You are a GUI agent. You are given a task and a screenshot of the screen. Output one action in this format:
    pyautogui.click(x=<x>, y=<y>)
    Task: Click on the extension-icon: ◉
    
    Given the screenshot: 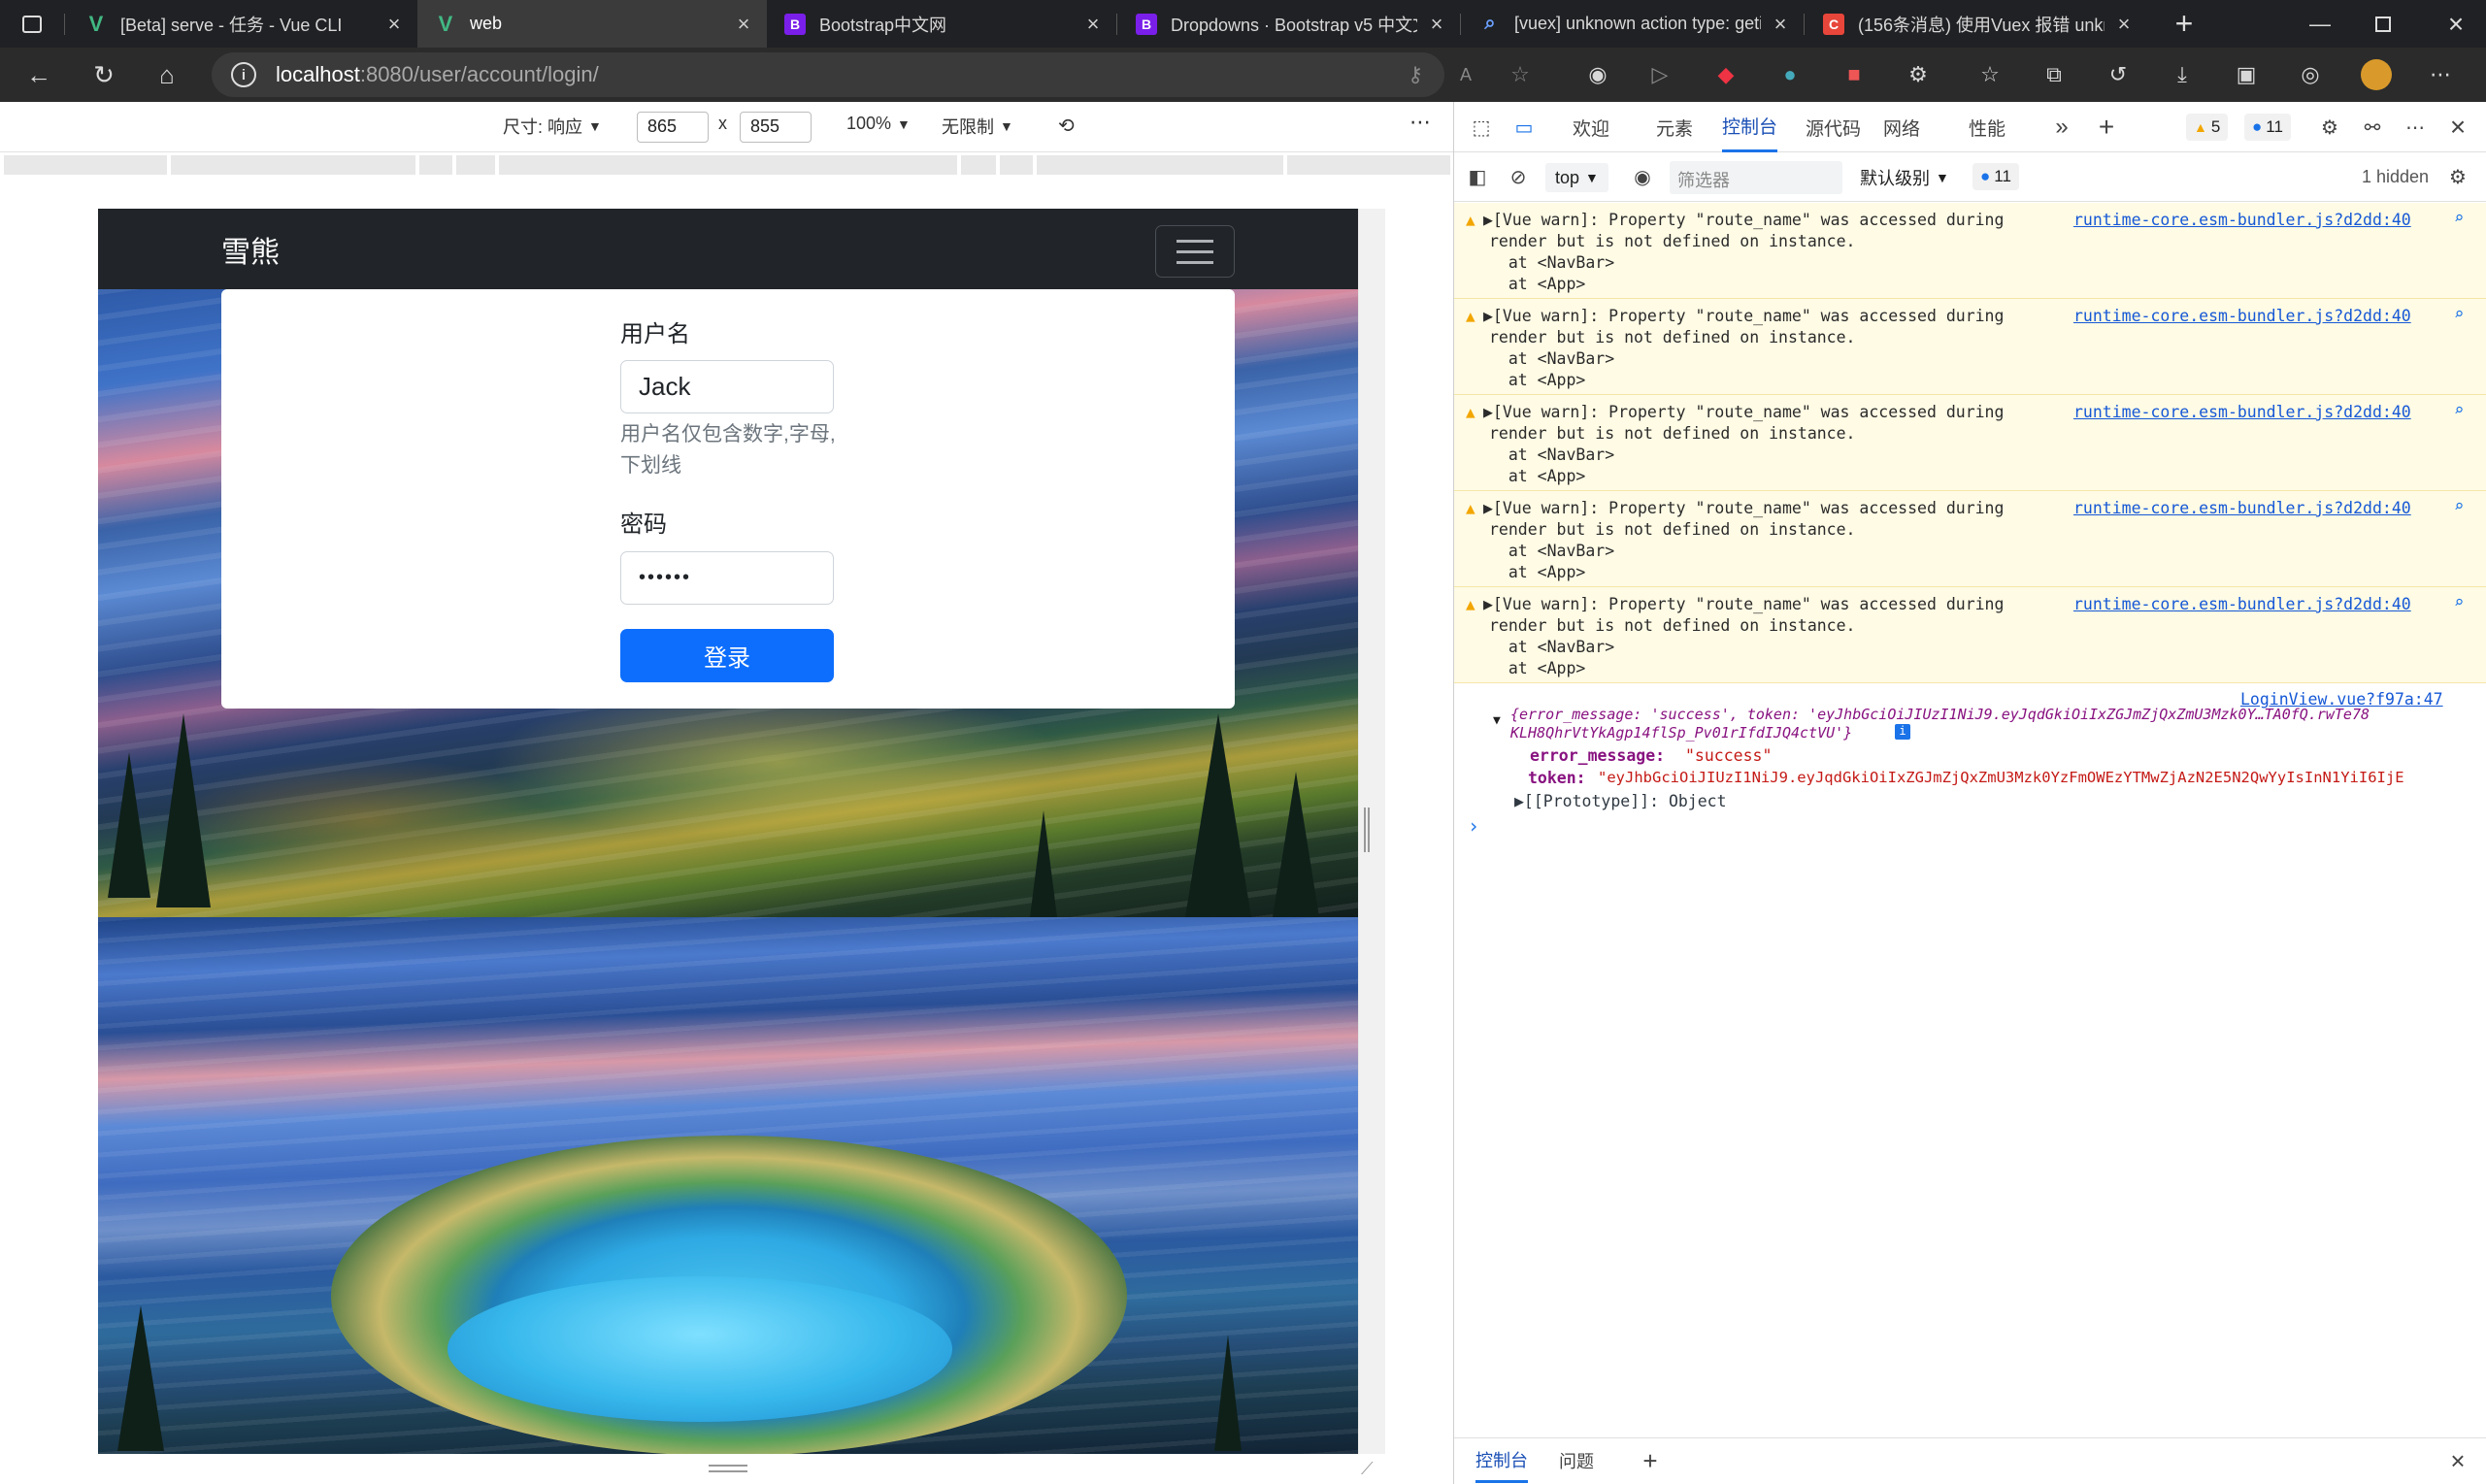 What is the action you would take?
    pyautogui.click(x=1597, y=74)
    